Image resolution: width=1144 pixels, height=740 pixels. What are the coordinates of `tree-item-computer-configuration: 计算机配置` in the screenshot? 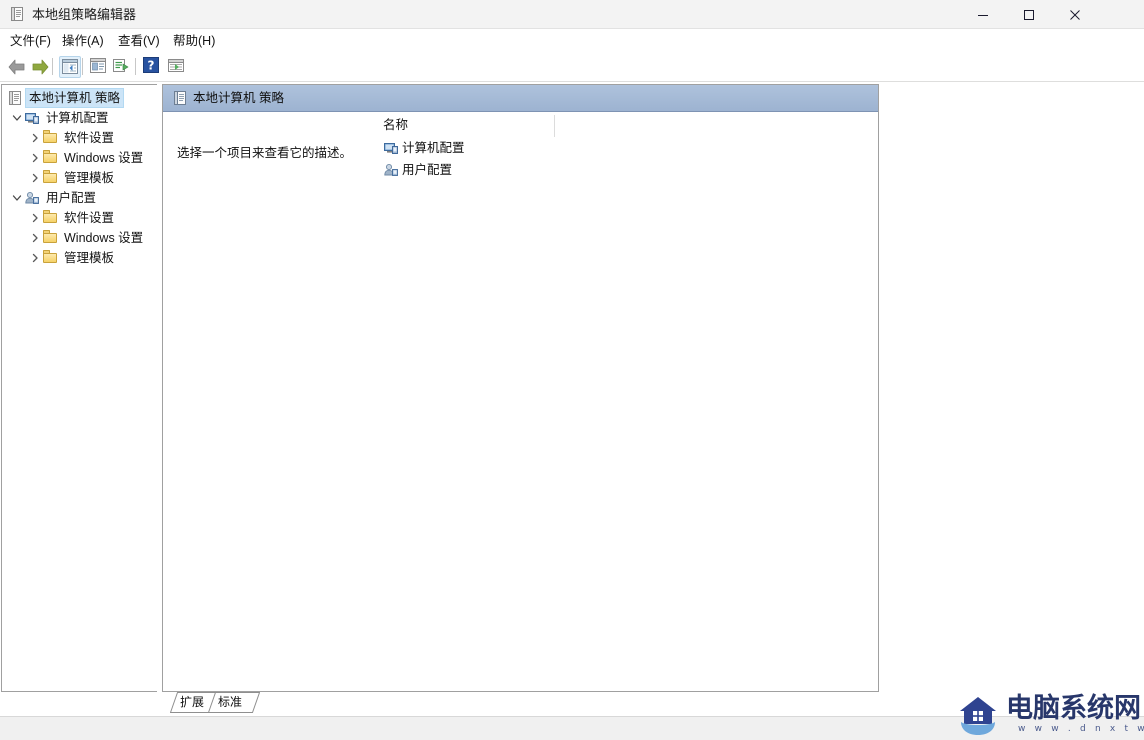 It's located at (79, 118).